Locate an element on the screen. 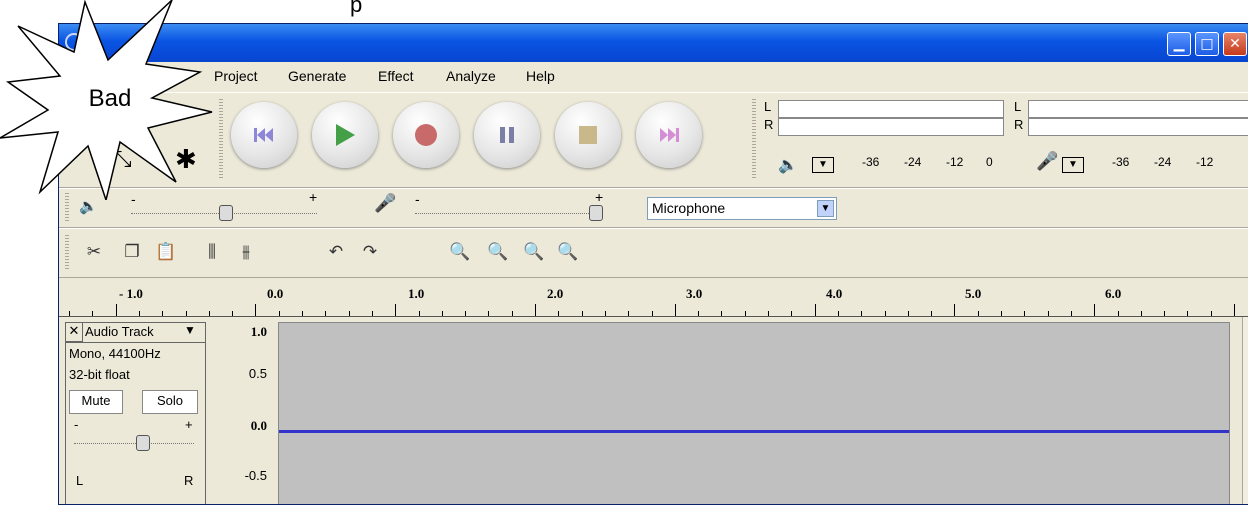 The width and height of the screenshot is (1248, 505). paste-button: 📋 is located at coordinates (166, 252).